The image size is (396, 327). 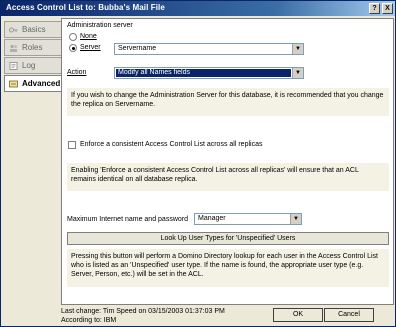 What do you see at coordinates (100, 25) in the screenshot?
I see `admin-server-heading: Administration server` at bounding box center [100, 25].